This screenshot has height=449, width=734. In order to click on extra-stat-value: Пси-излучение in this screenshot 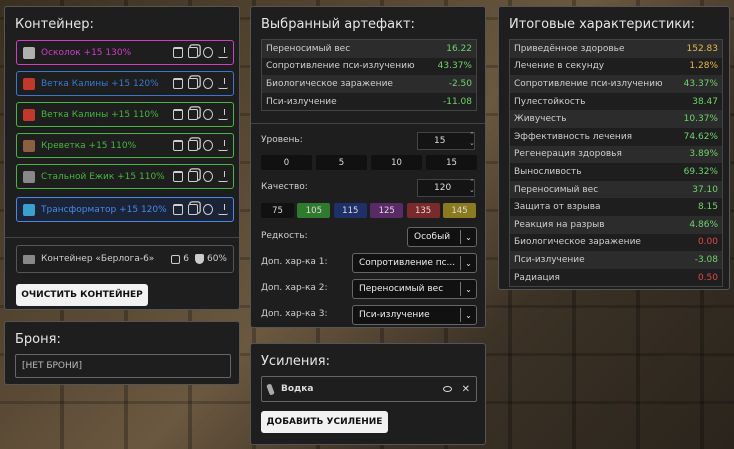, I will do `click(394, 315)`.